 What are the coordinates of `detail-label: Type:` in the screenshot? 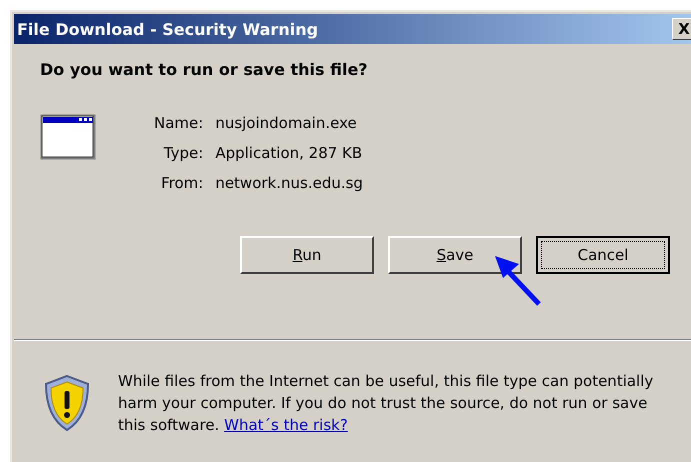 It's located at (183, 153).